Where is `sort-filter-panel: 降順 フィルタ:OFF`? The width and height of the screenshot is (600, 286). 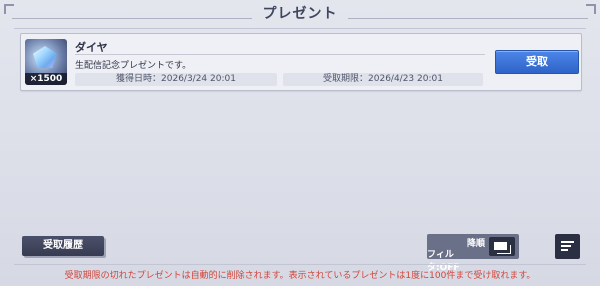
sort-filter-panel: 降順 フィルタ:OFF is located at coordinates (473, 253).